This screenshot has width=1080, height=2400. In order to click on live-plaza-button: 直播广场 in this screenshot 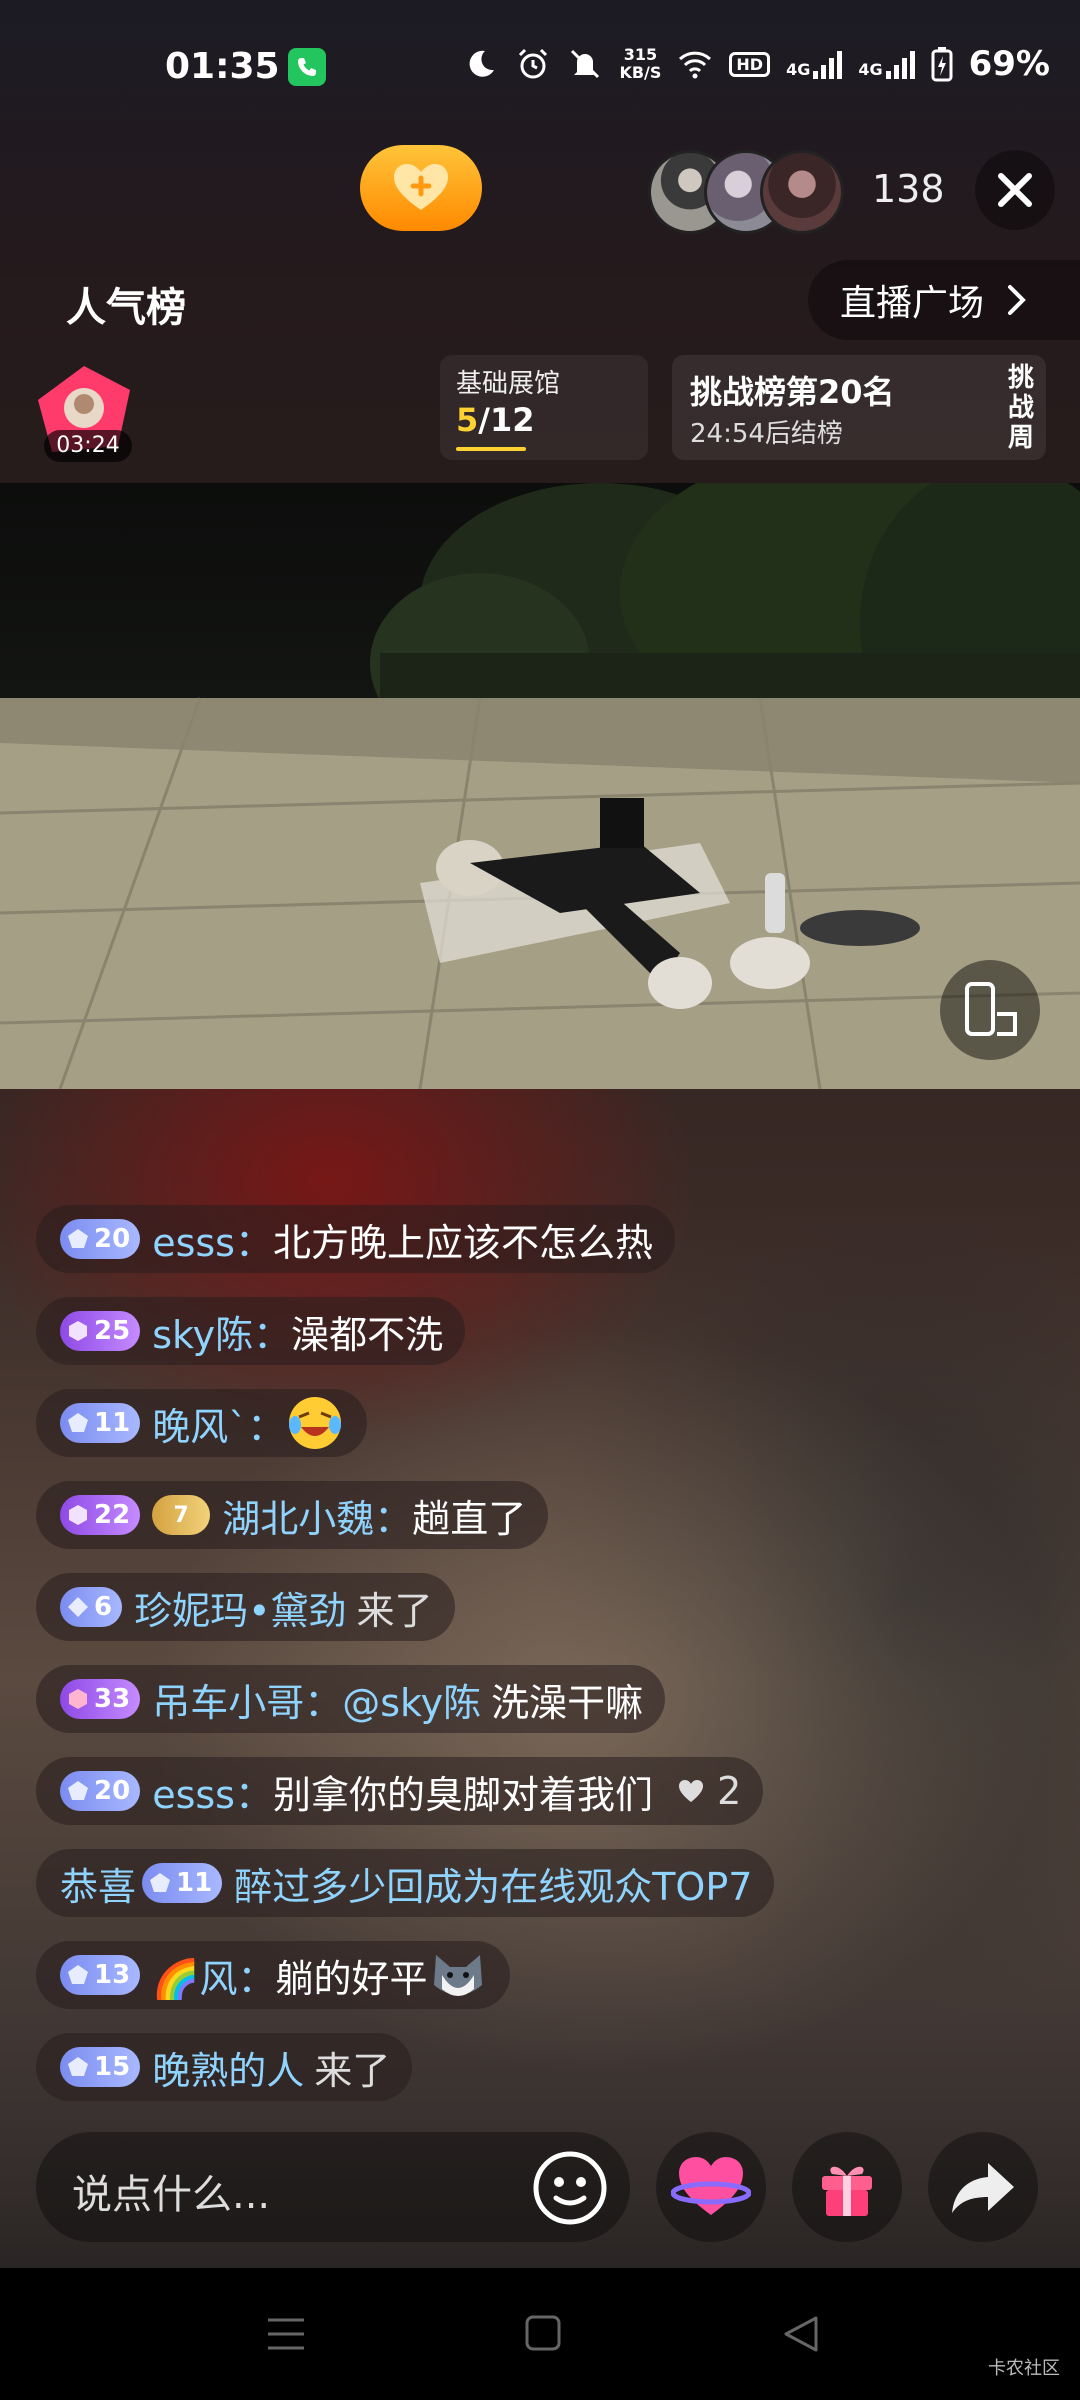, I will do `click(944, 300)`.